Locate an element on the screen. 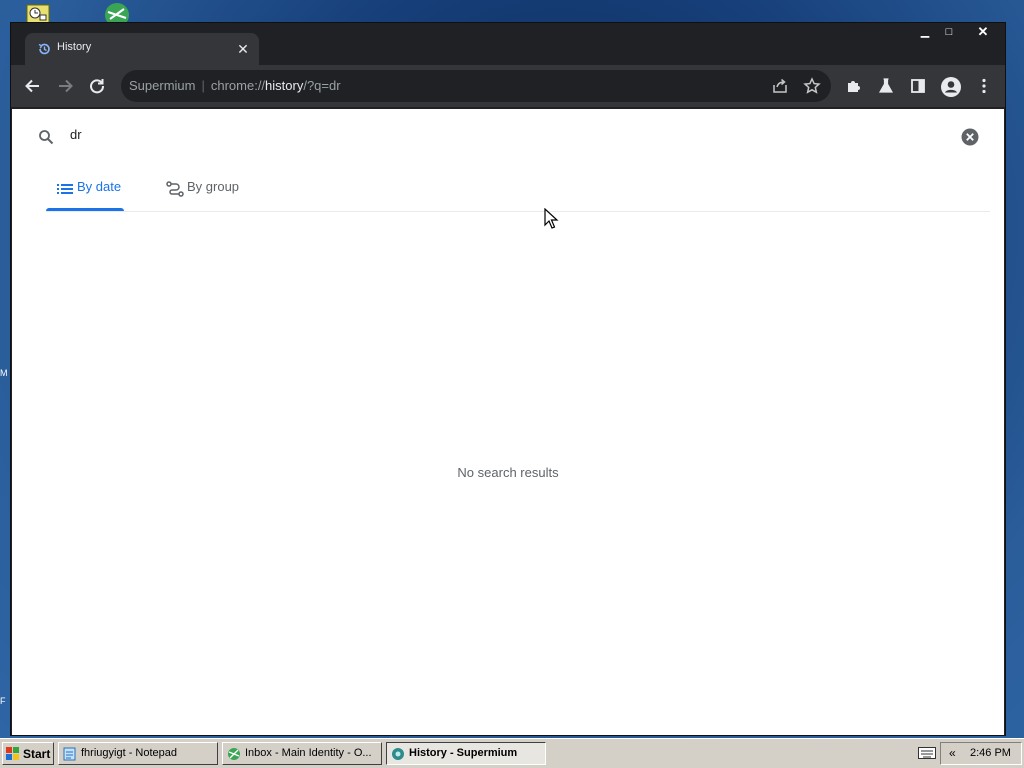 The height and width of the screenshot is (768, 1024). taskbar-item-label: fhriugyigt - Notepad is located at coordinates (129, 753).